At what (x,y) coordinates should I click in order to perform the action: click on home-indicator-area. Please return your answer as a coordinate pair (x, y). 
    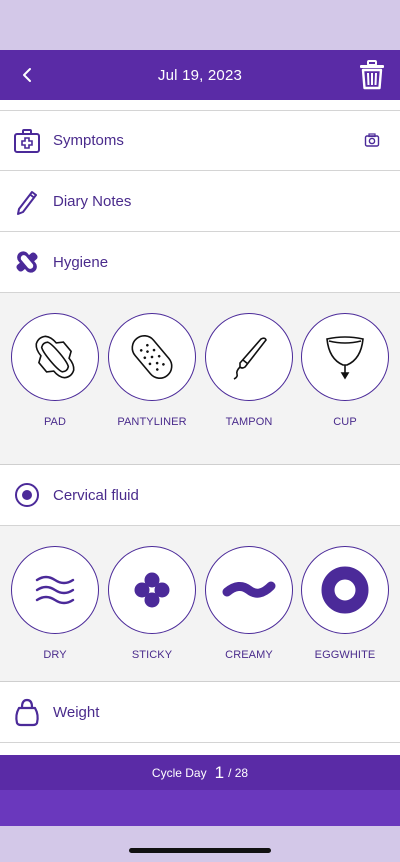
    Looking at the image, I should click on (200, 844).